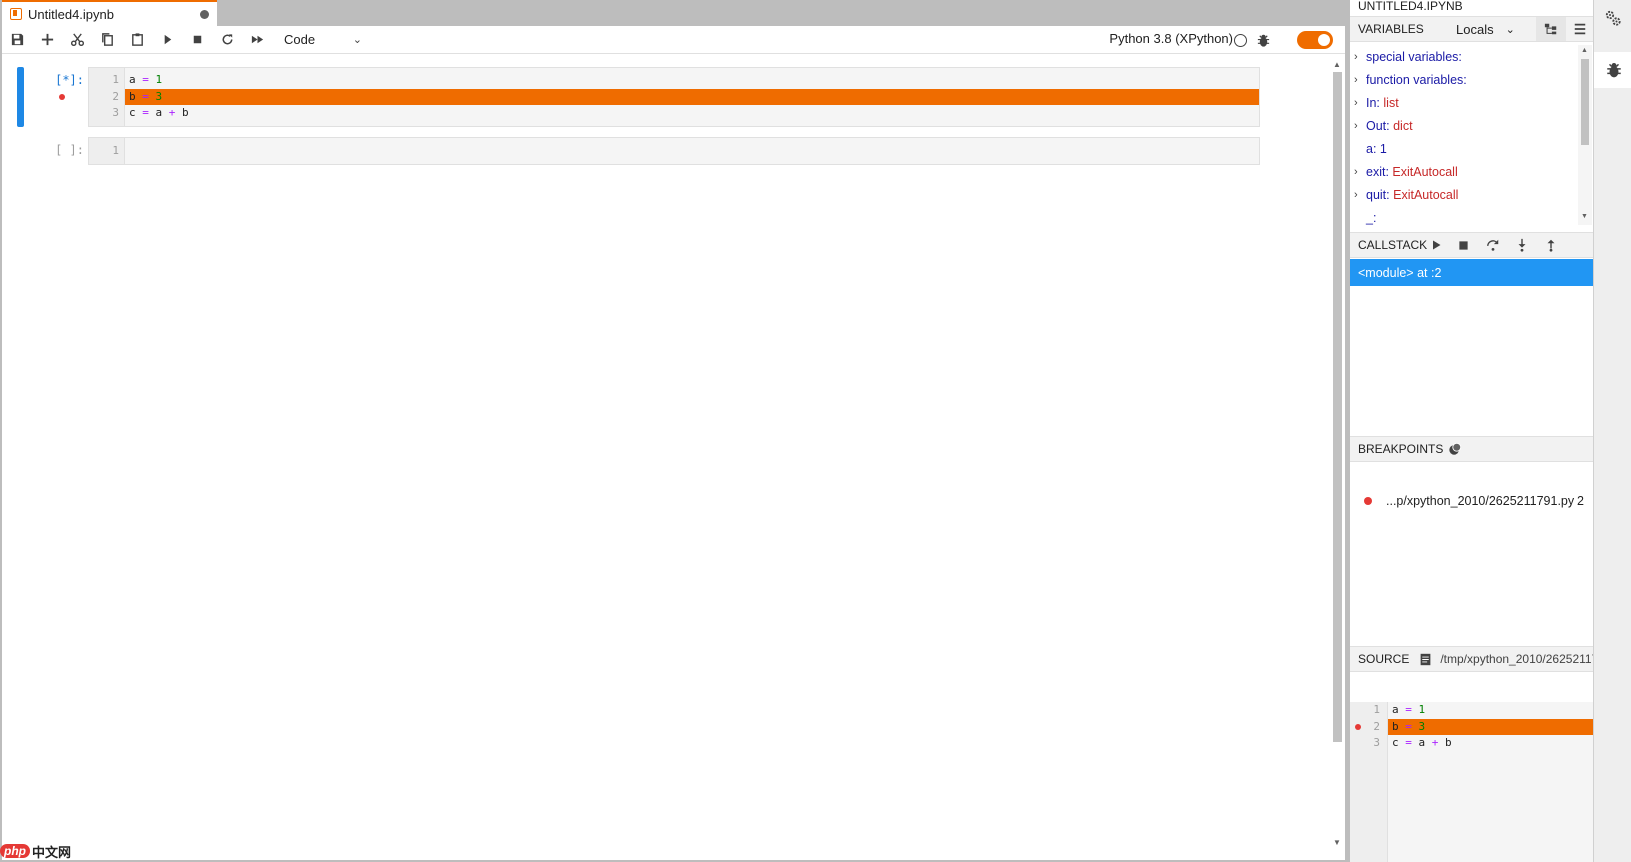  I want to click on stop-icon, so click(197, 39).